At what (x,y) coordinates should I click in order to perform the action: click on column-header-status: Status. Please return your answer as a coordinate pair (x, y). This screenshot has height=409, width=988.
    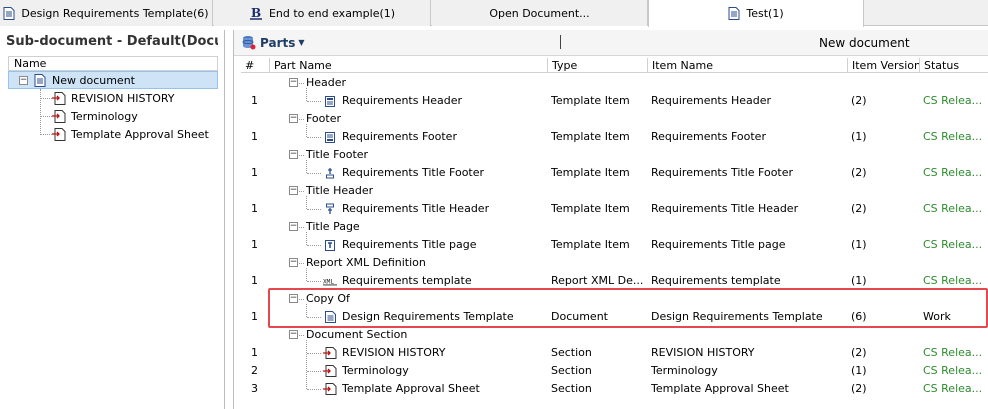
    Looking at the image, I should click on (954, 65).